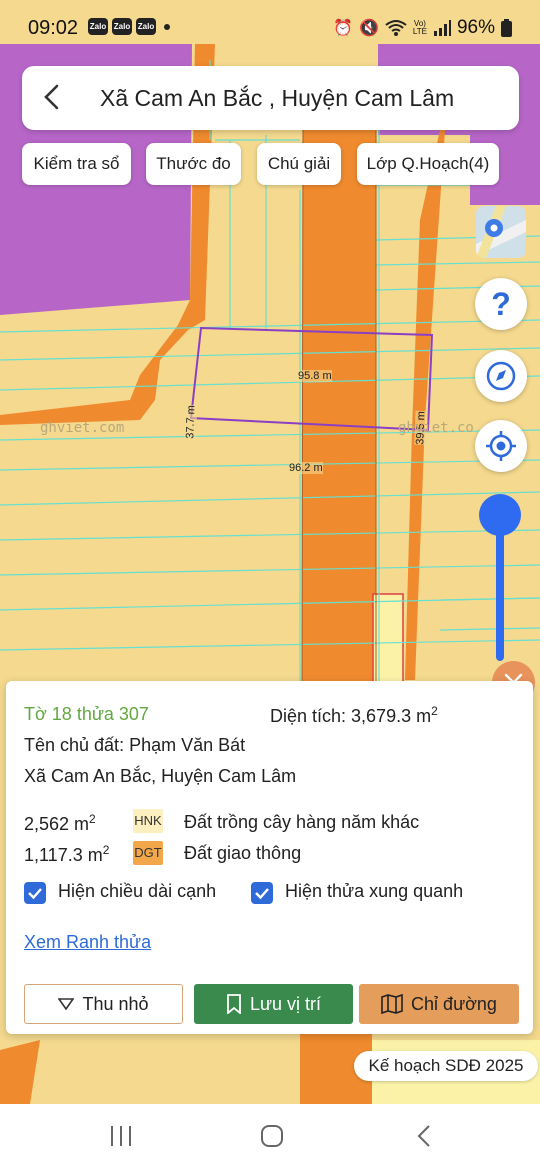 The width and height of the screenshot is (540, 1170). I want to click on locate-button, so click(501, 446).